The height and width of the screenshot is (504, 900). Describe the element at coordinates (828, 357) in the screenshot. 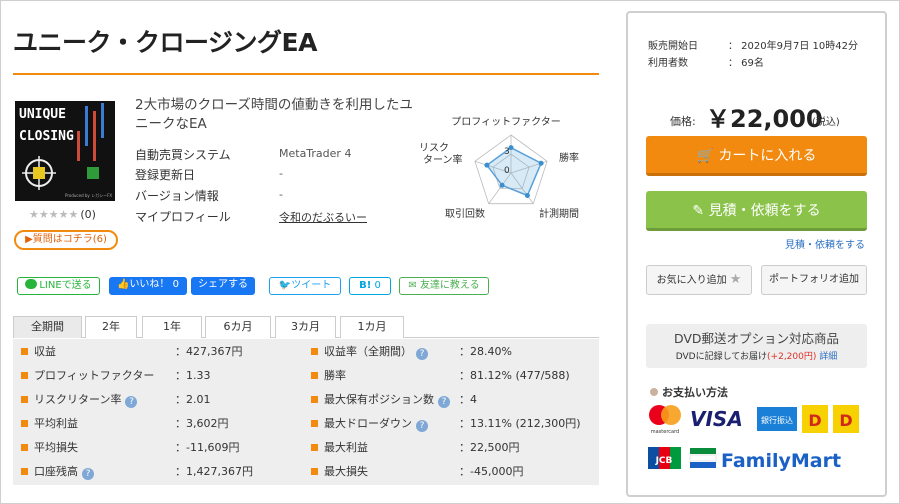

I see `dvd-detail-link: 詳細` at that location.